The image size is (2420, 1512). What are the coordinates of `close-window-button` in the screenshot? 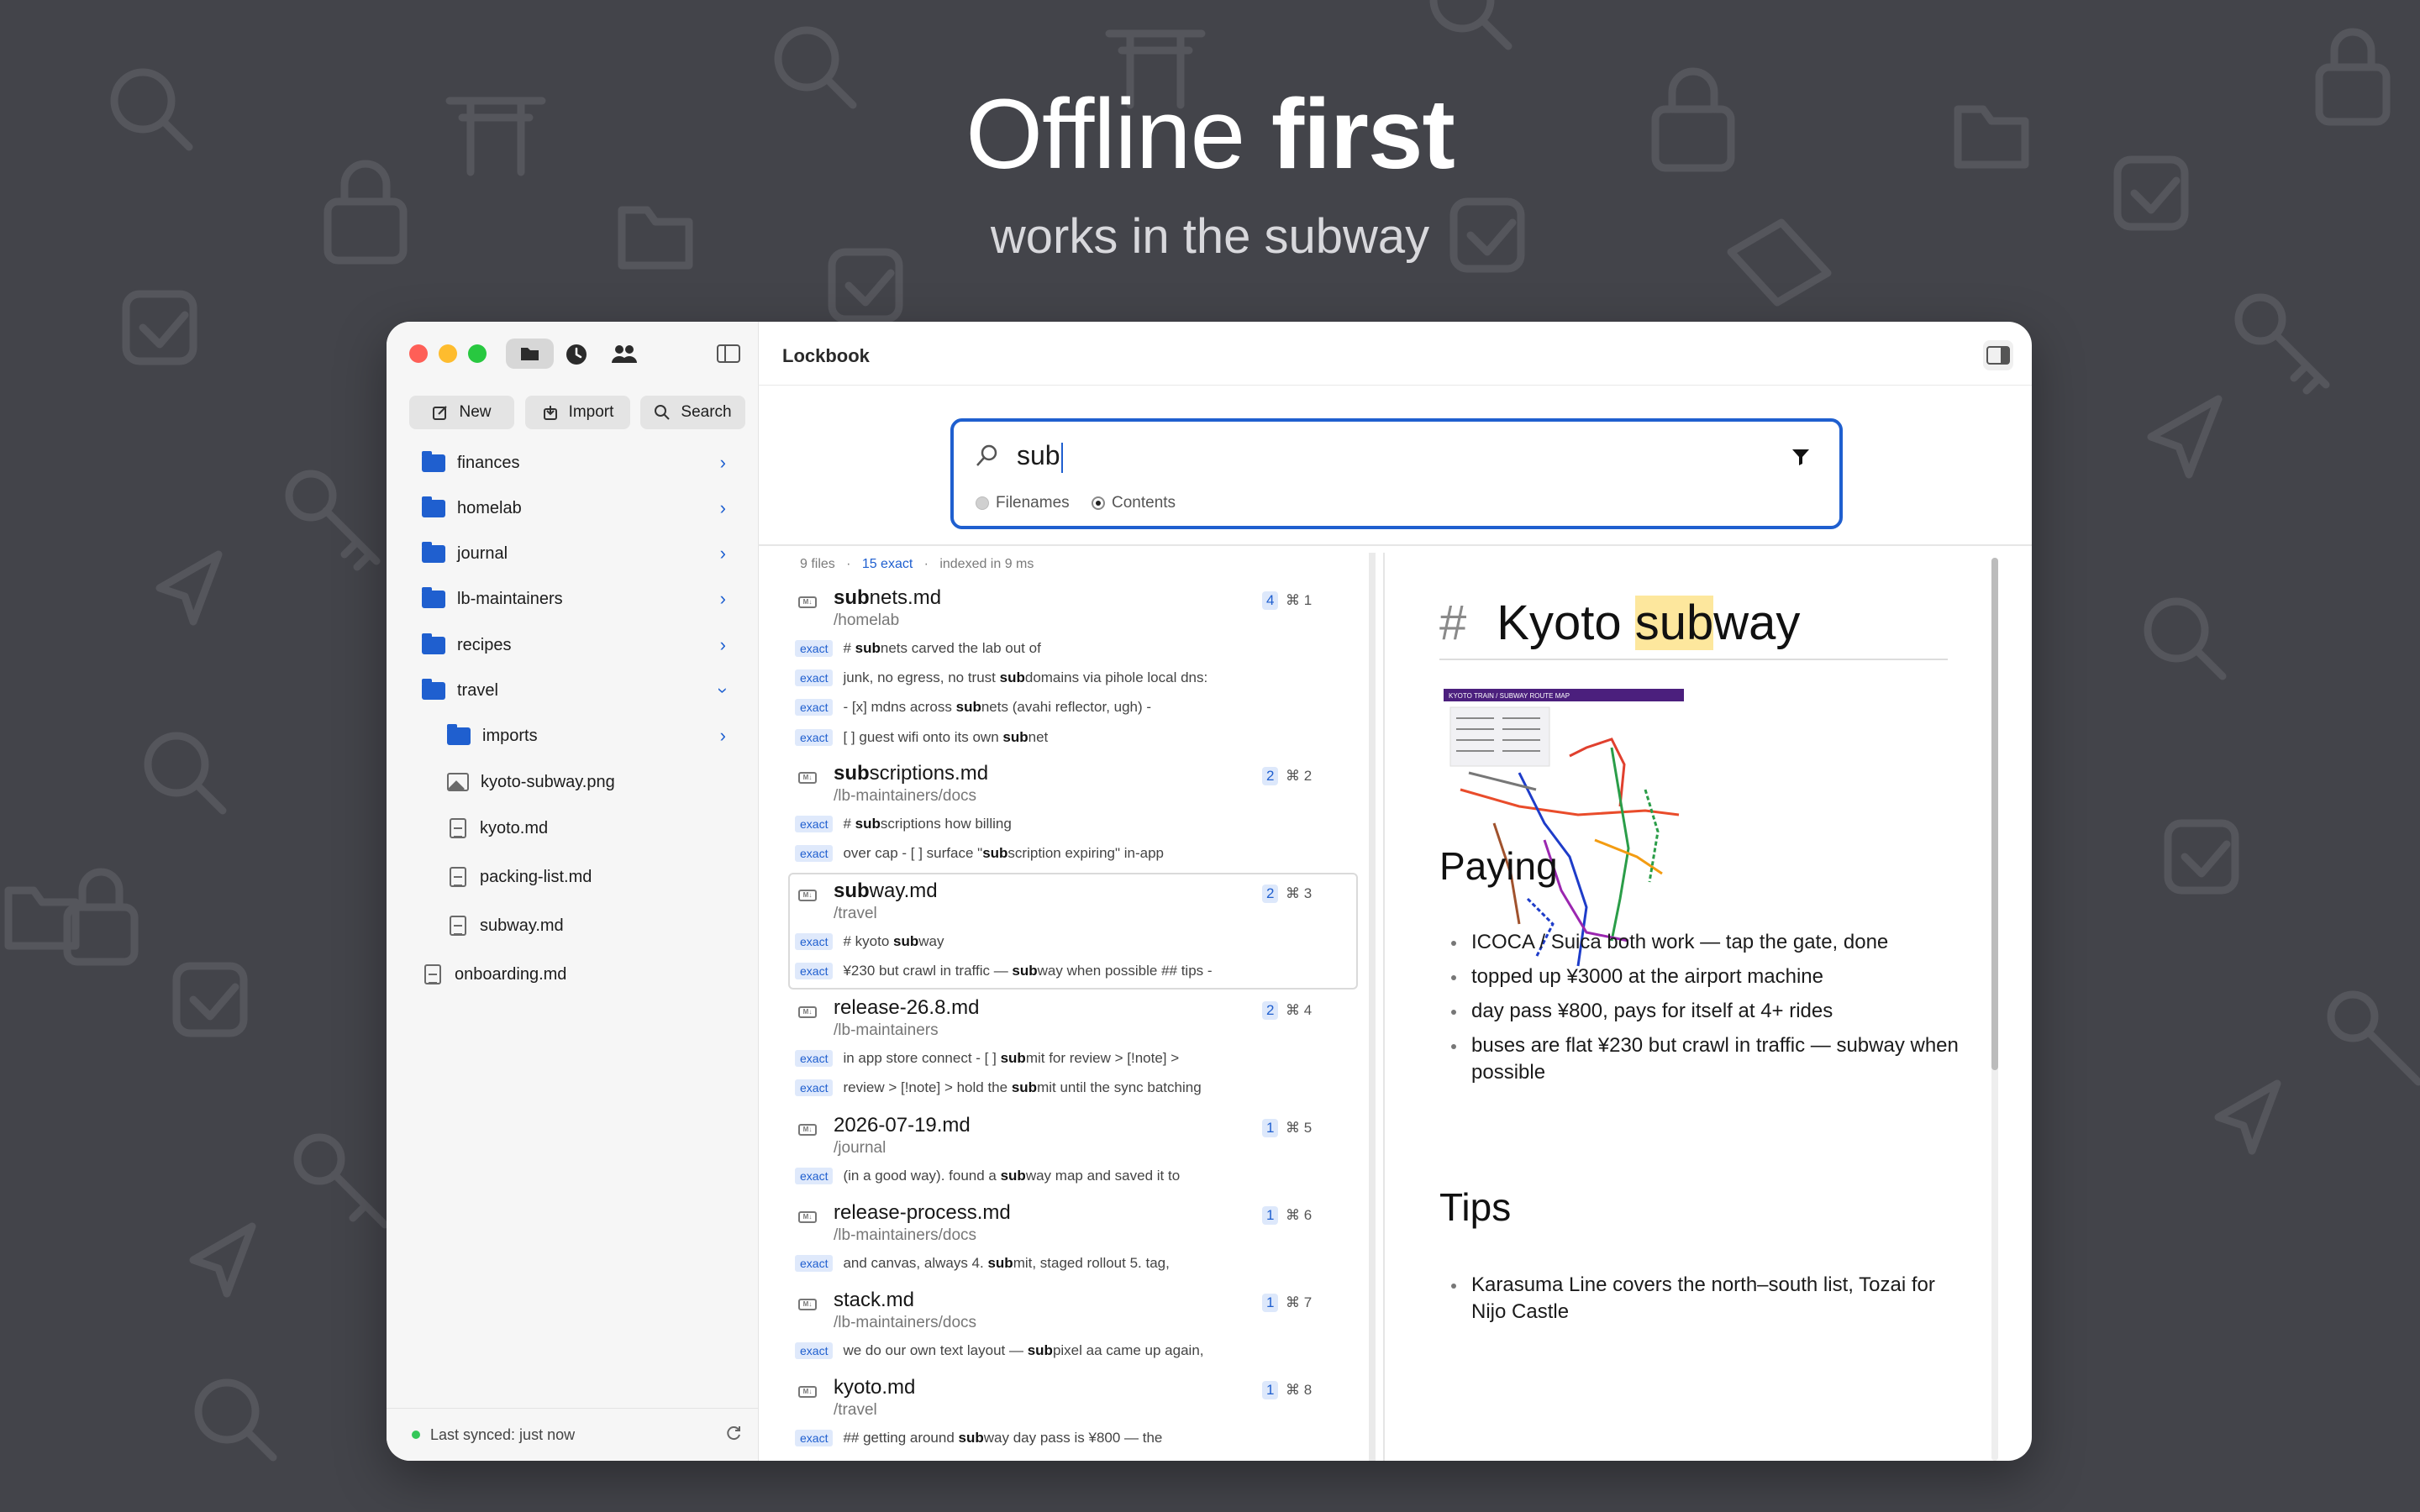 It's located at (419, 353).